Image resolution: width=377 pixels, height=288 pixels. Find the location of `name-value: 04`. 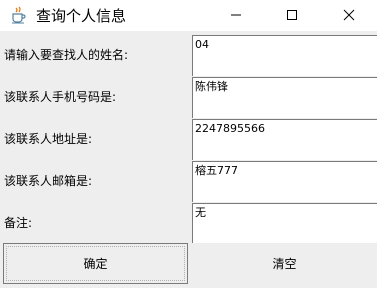

name-value: 04 is located at coordinates (202, 44).